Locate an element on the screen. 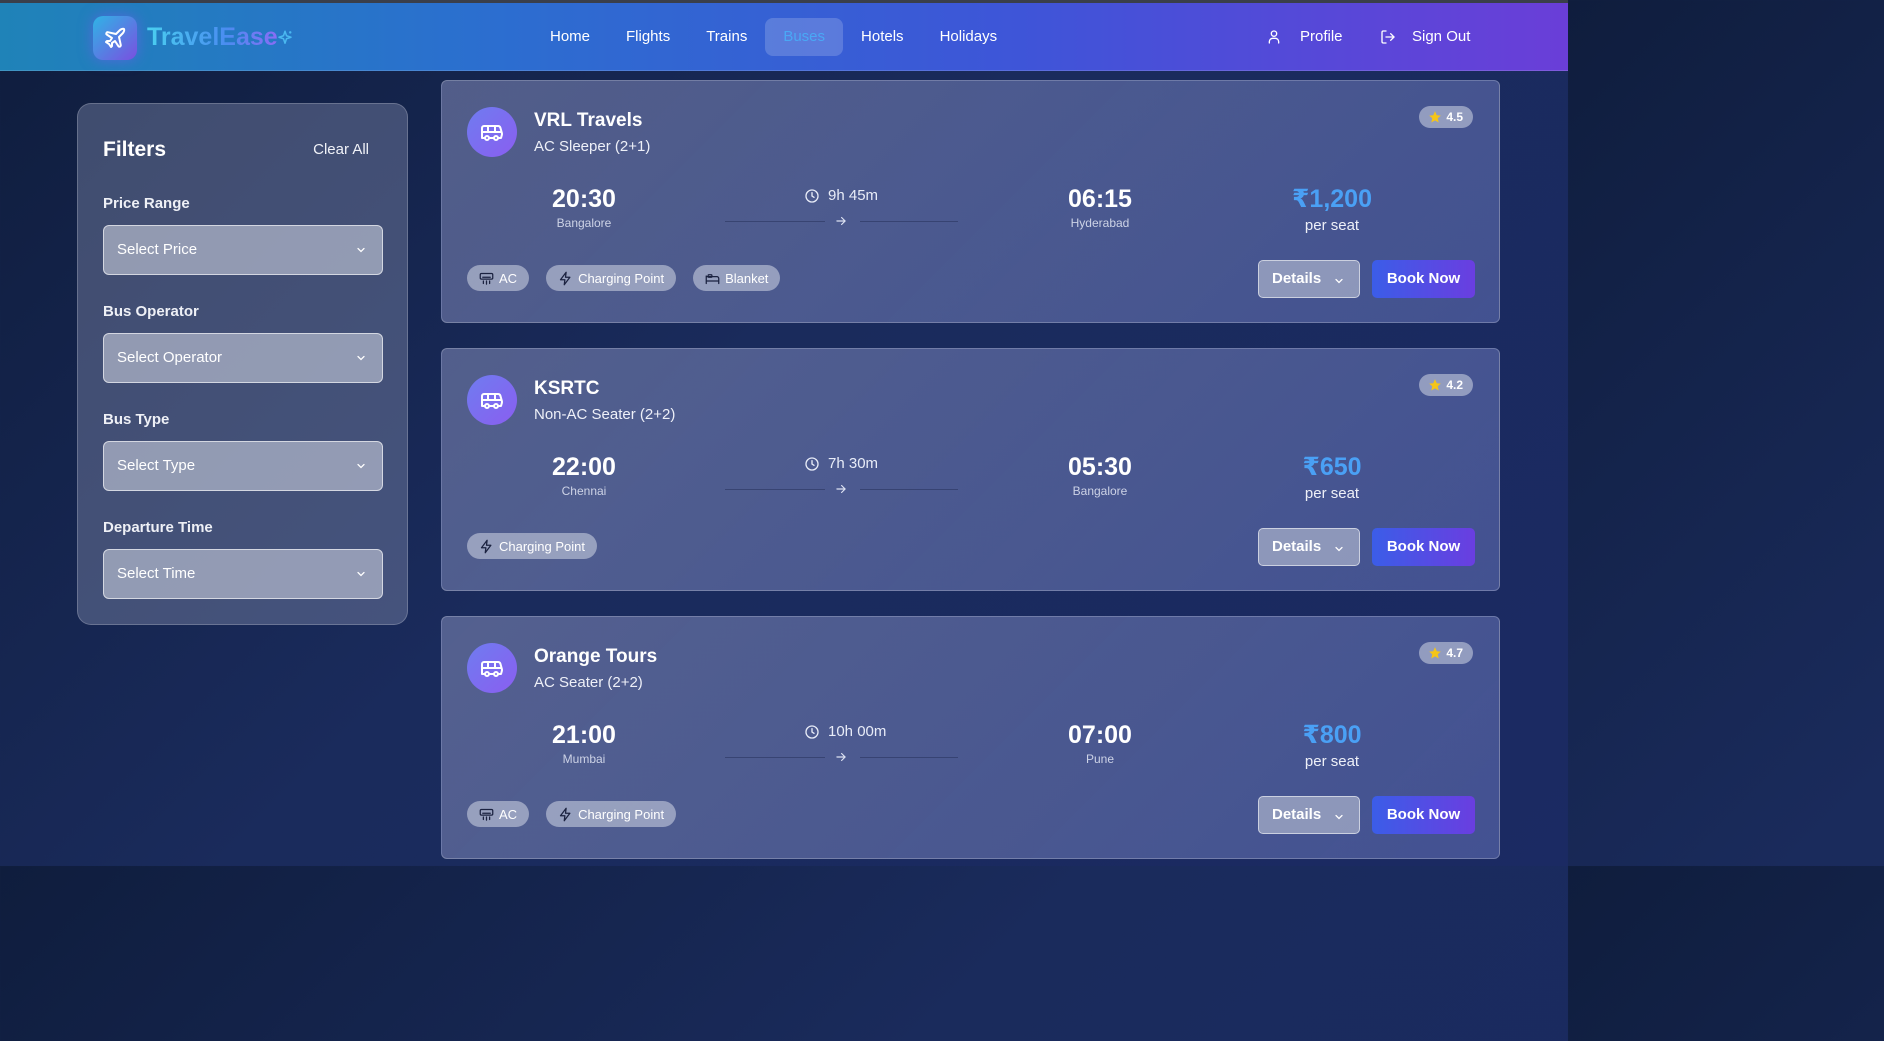  sign-out-link: Sign Out is located at coordinates (1425, 36).